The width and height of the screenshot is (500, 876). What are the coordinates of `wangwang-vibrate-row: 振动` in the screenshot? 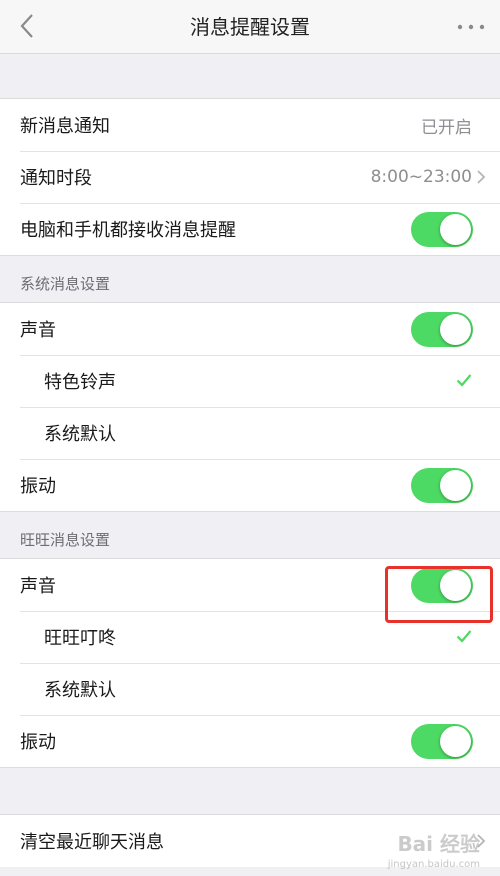 It's located at (250, 741).